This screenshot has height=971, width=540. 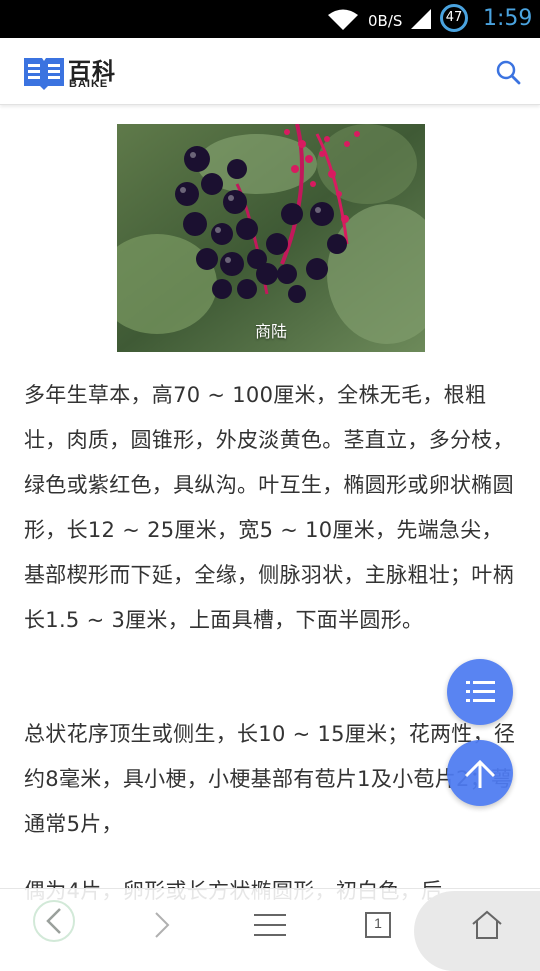 I want to click on wifi-icon, so click(x=343, y=19).